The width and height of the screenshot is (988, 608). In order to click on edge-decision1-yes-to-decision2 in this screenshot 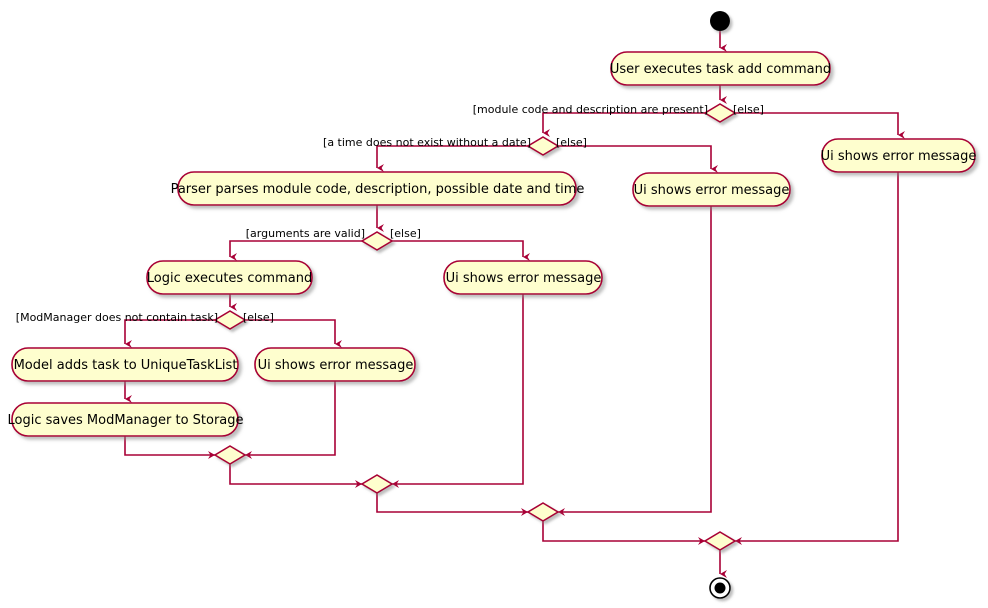, I will do `click(623, 124)`.